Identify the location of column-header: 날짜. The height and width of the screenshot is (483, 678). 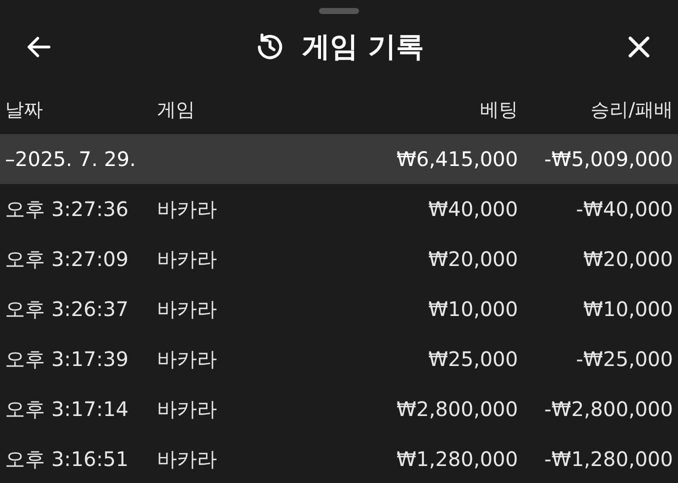
(24, 110).